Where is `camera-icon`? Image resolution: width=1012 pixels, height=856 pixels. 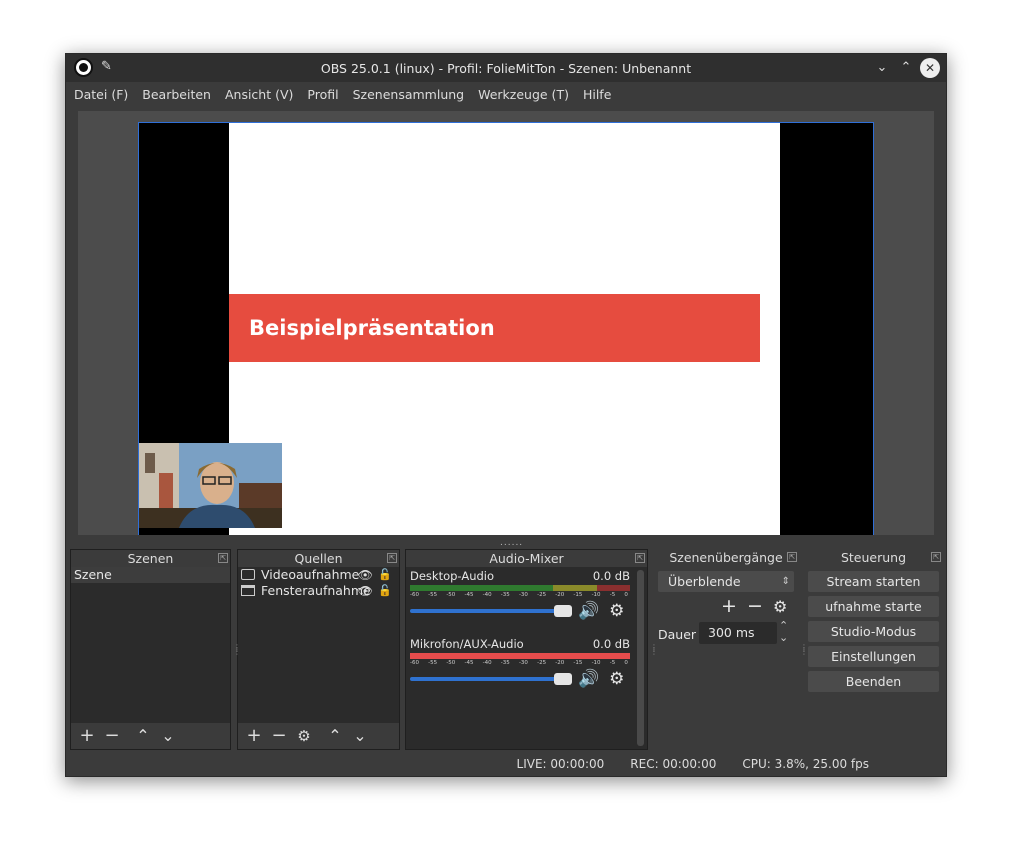 camera-icon is located at coordinates (248, 574).